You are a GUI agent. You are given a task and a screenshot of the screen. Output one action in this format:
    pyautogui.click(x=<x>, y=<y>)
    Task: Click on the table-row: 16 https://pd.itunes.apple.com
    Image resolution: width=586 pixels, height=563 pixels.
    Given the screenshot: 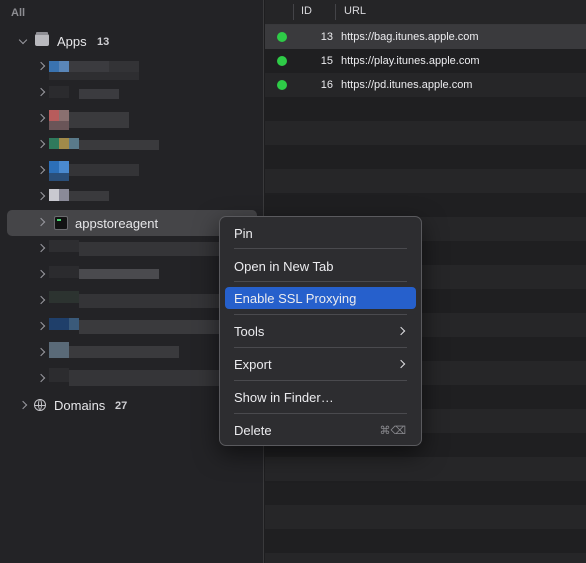 What is the action you would take?
    pyautogui.click(x=425, y=85)
    